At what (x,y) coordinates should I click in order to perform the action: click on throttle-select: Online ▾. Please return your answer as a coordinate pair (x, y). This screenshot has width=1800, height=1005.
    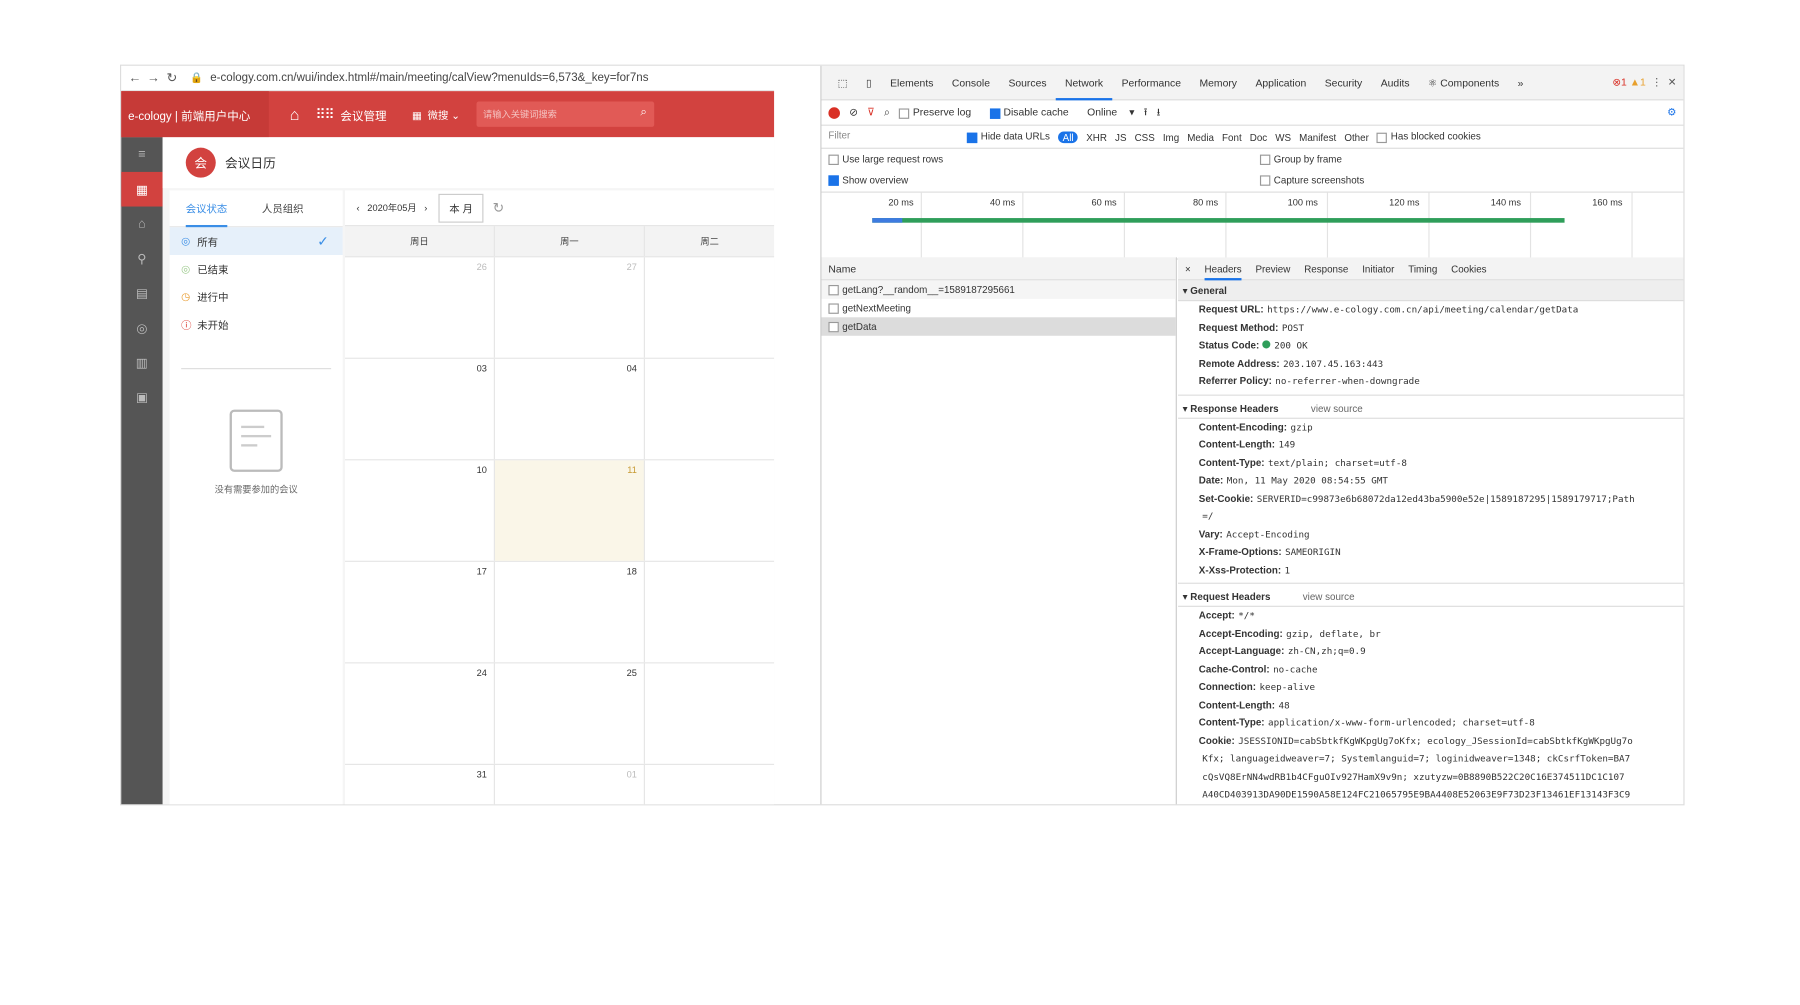
    Looking at the image, I should click on (1110, 112).